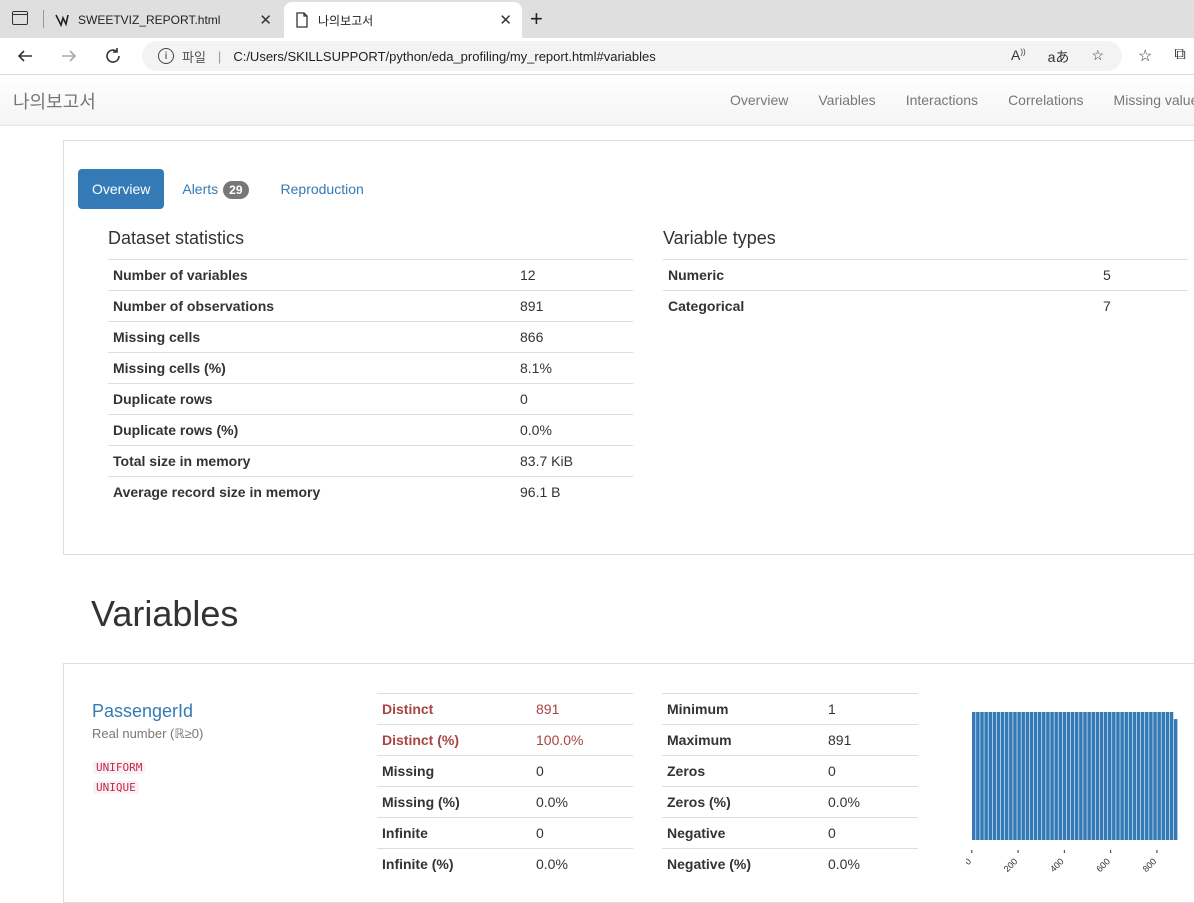 This screenshot has width=1194, height=903. Describe the element at coordinates (215, 189) in the screenshot. I see `tab-alerts: Alerts 29` at that location.